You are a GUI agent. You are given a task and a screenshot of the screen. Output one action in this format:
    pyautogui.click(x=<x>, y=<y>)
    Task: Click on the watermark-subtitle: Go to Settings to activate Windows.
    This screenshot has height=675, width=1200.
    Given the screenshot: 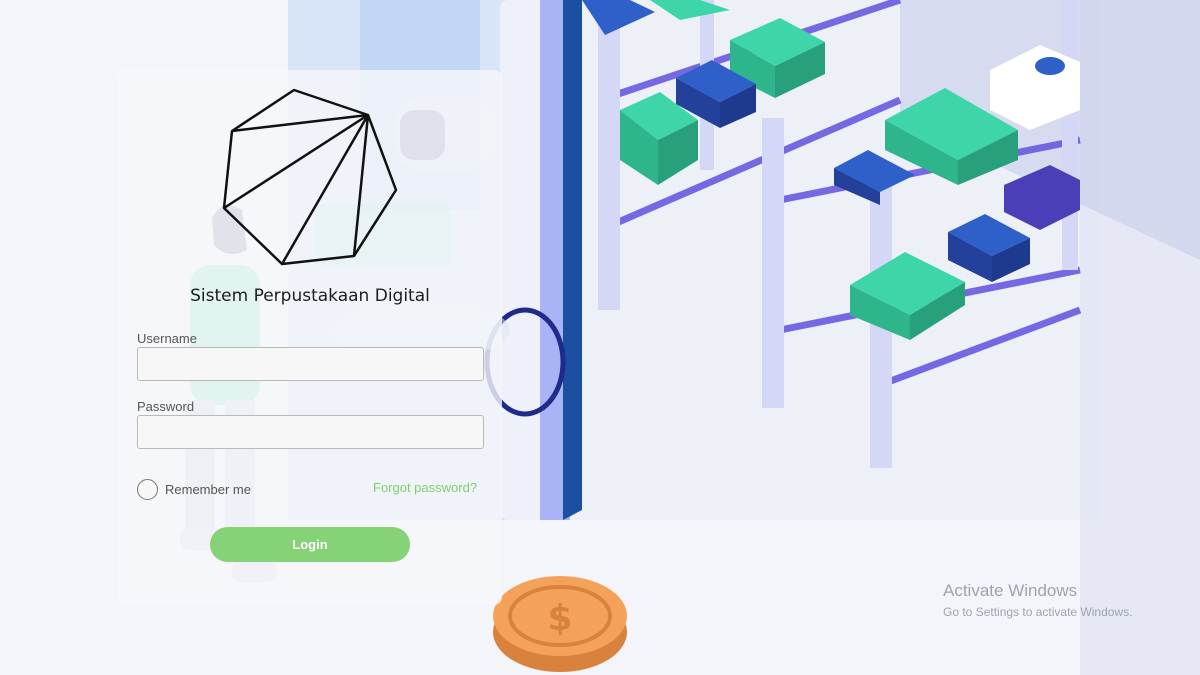 What is the action you would take?
    pyautogui.click(x=1038, y=612)
    